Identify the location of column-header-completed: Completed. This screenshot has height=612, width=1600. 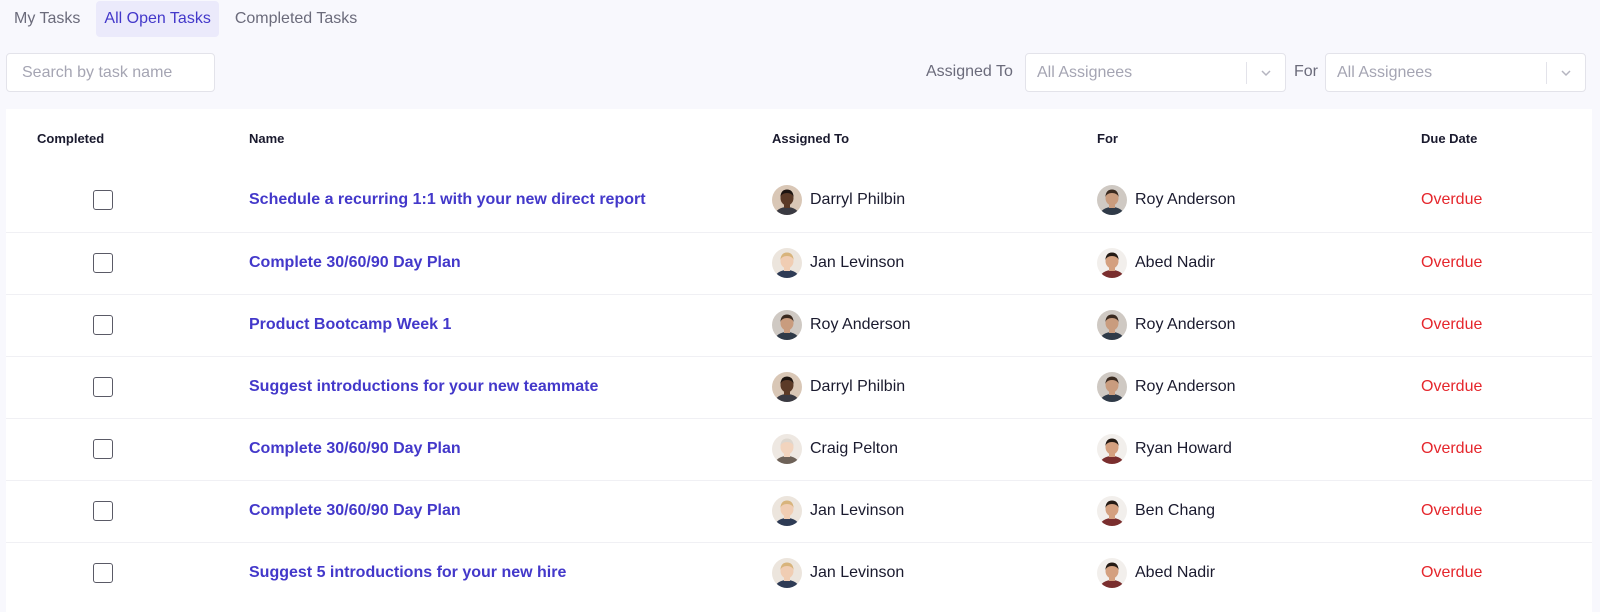
(71, 138).